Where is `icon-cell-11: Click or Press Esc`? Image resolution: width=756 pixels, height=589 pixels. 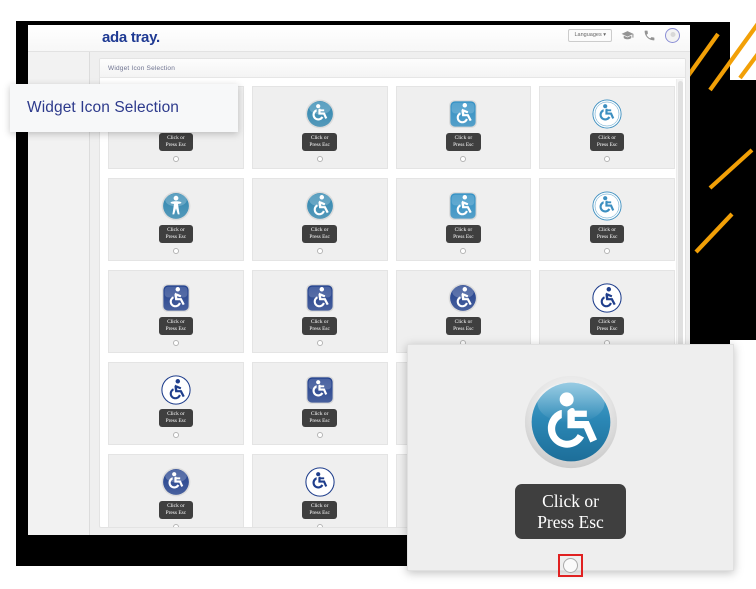
icon-cell-11: Click or Press Esc is located at coordinates (463, 311).